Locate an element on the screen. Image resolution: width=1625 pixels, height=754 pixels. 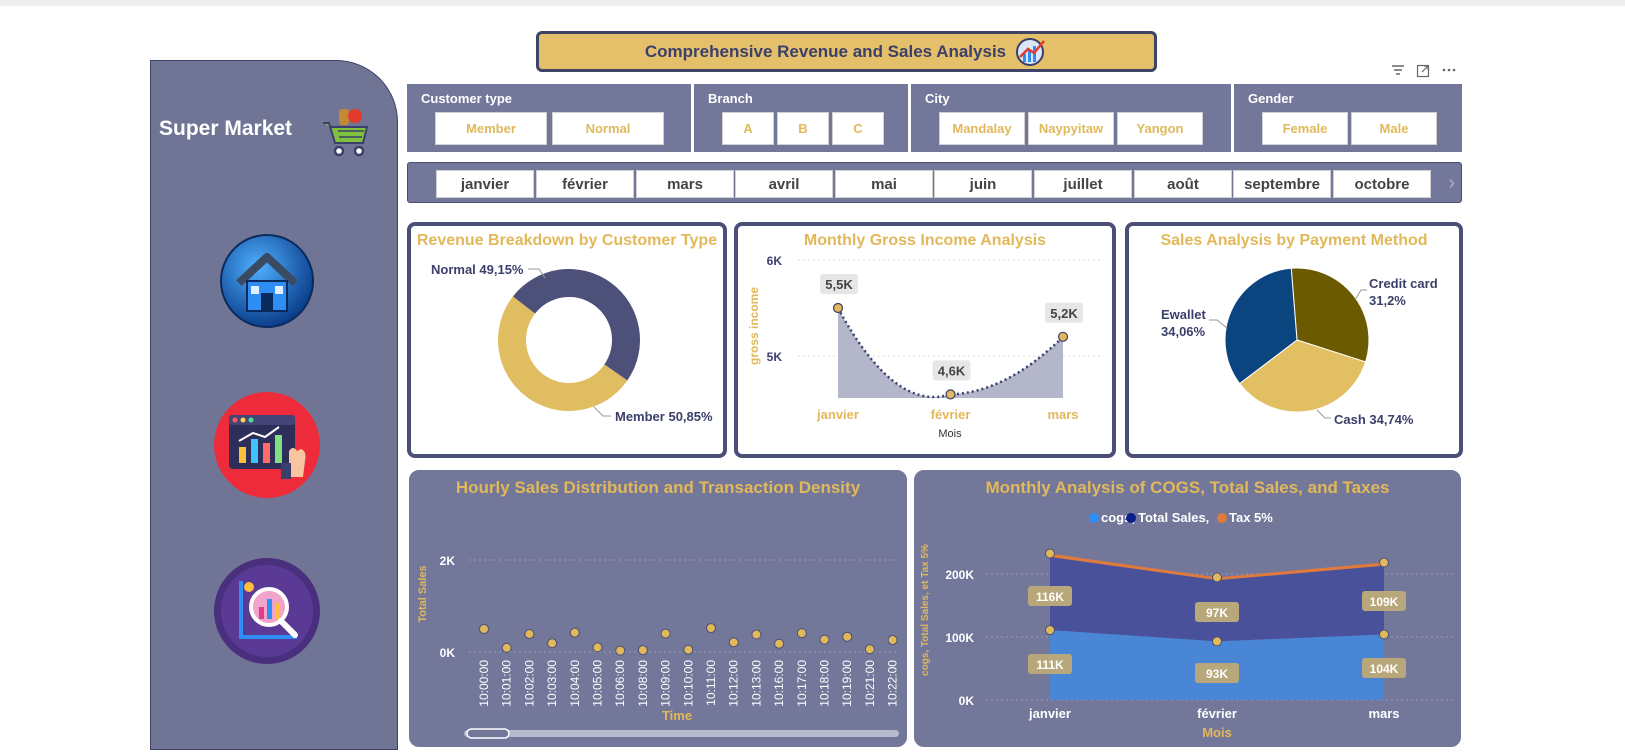
month-button: février is located at coordinates (585, 184).